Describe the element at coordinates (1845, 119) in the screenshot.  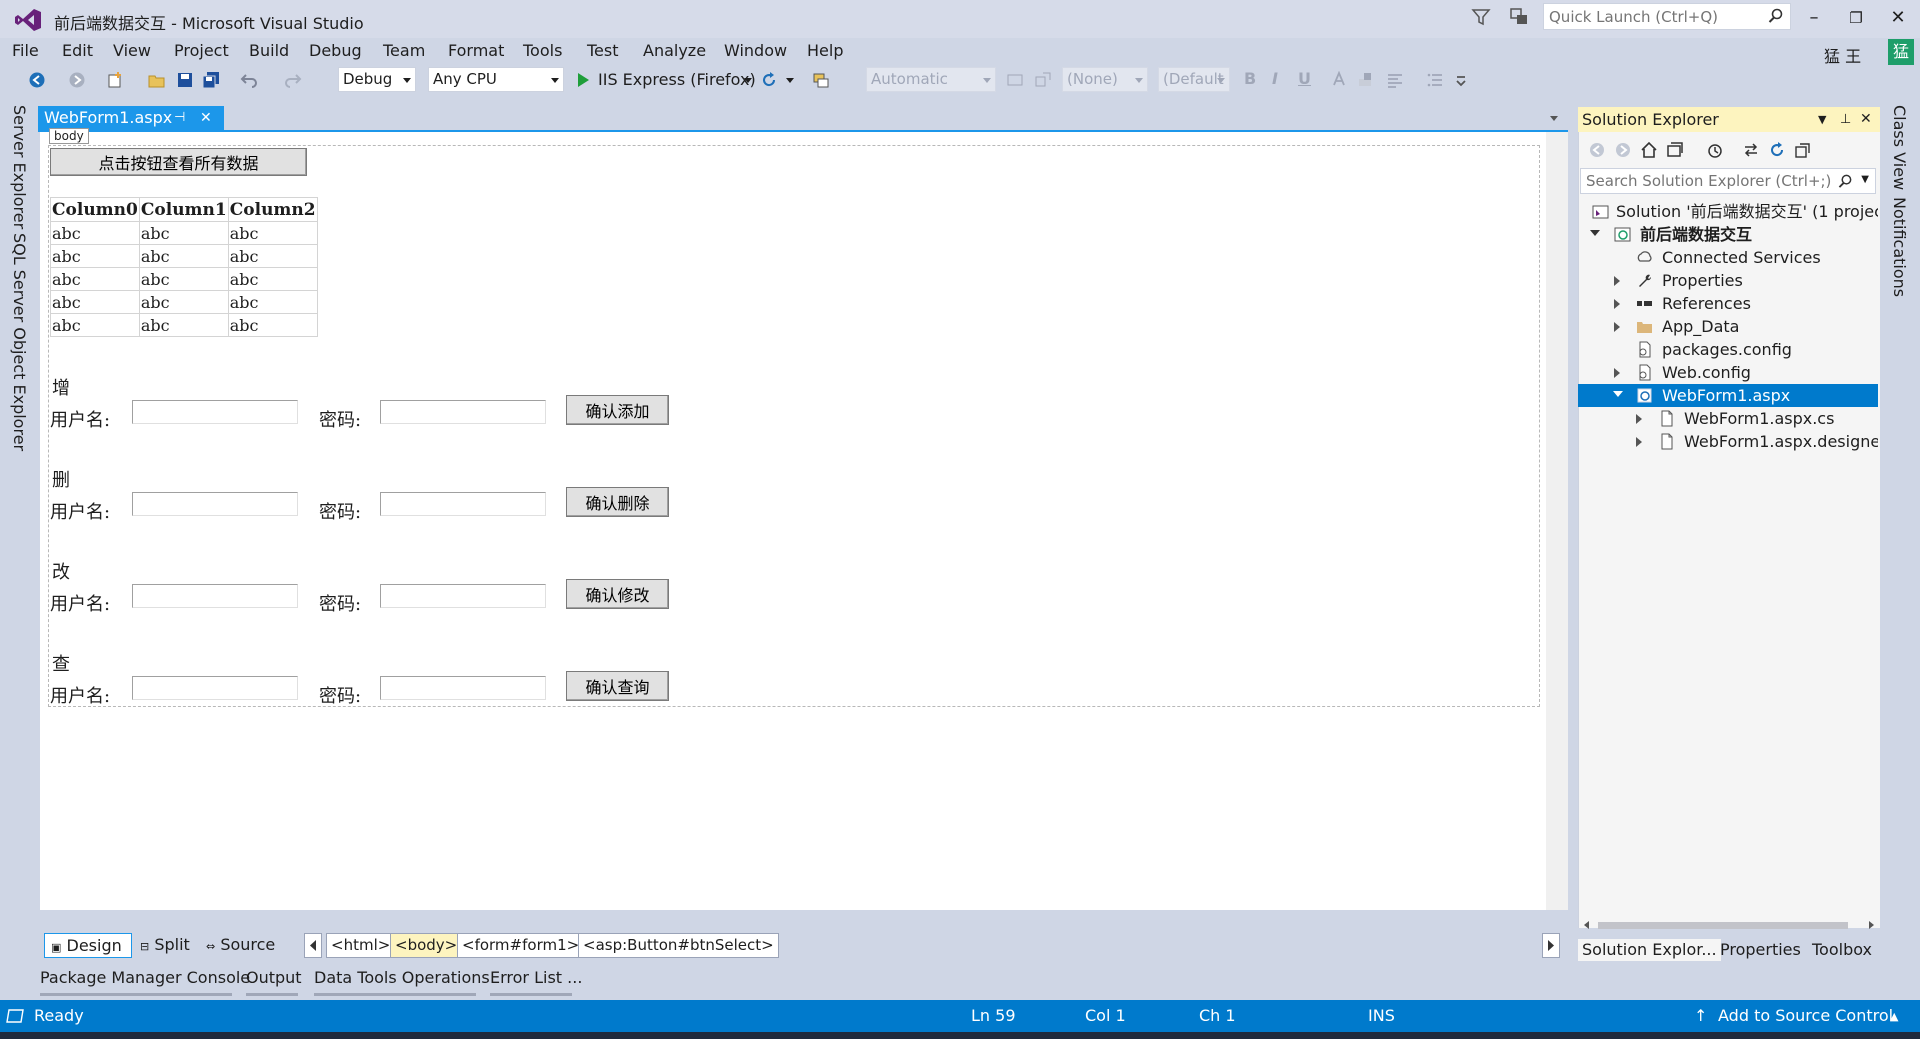
I see `pin-panel-icon: ⊥` at that location.